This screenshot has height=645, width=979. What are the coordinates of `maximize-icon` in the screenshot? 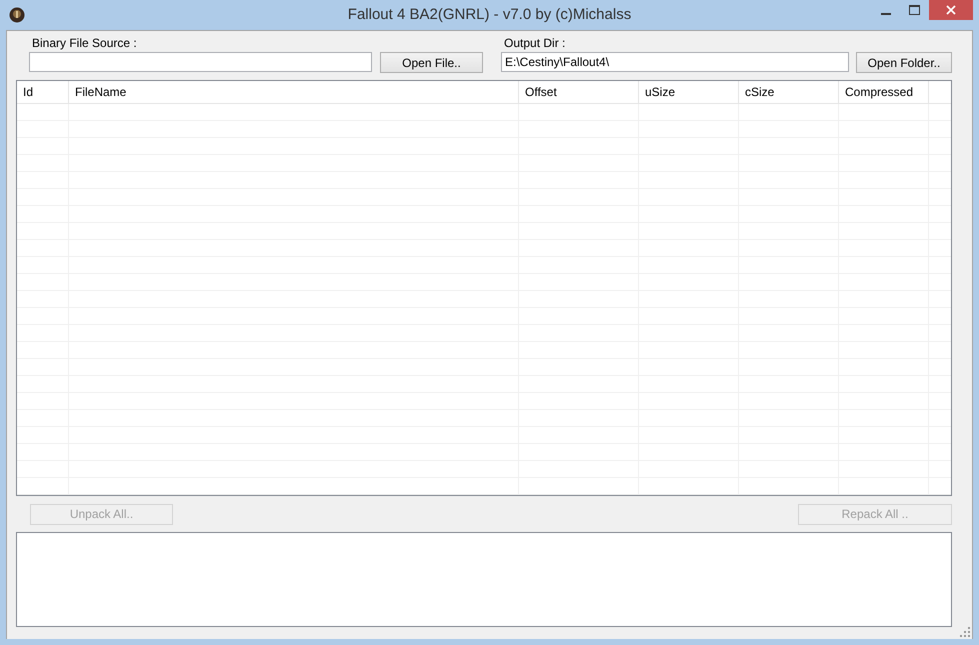 It's located at (914, 10).